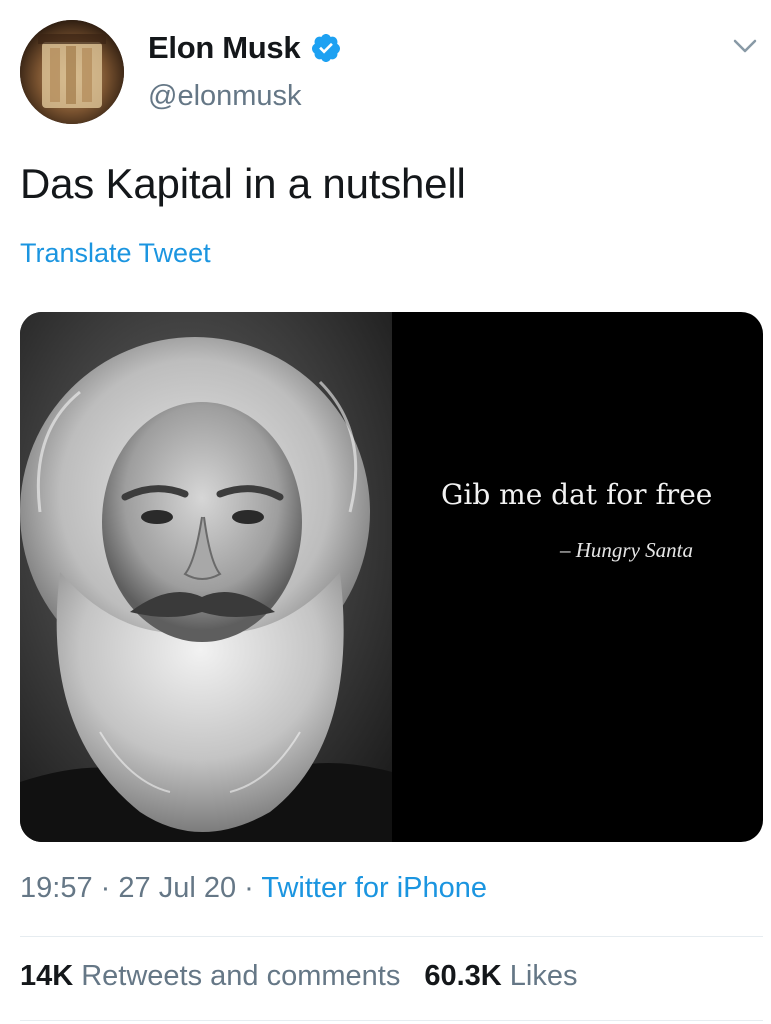 The height and width of the screenshot is (1024, 771). Describe the element at coordinates (326, 48) in the screenshot. I see `verified-badge-icon` at that location.